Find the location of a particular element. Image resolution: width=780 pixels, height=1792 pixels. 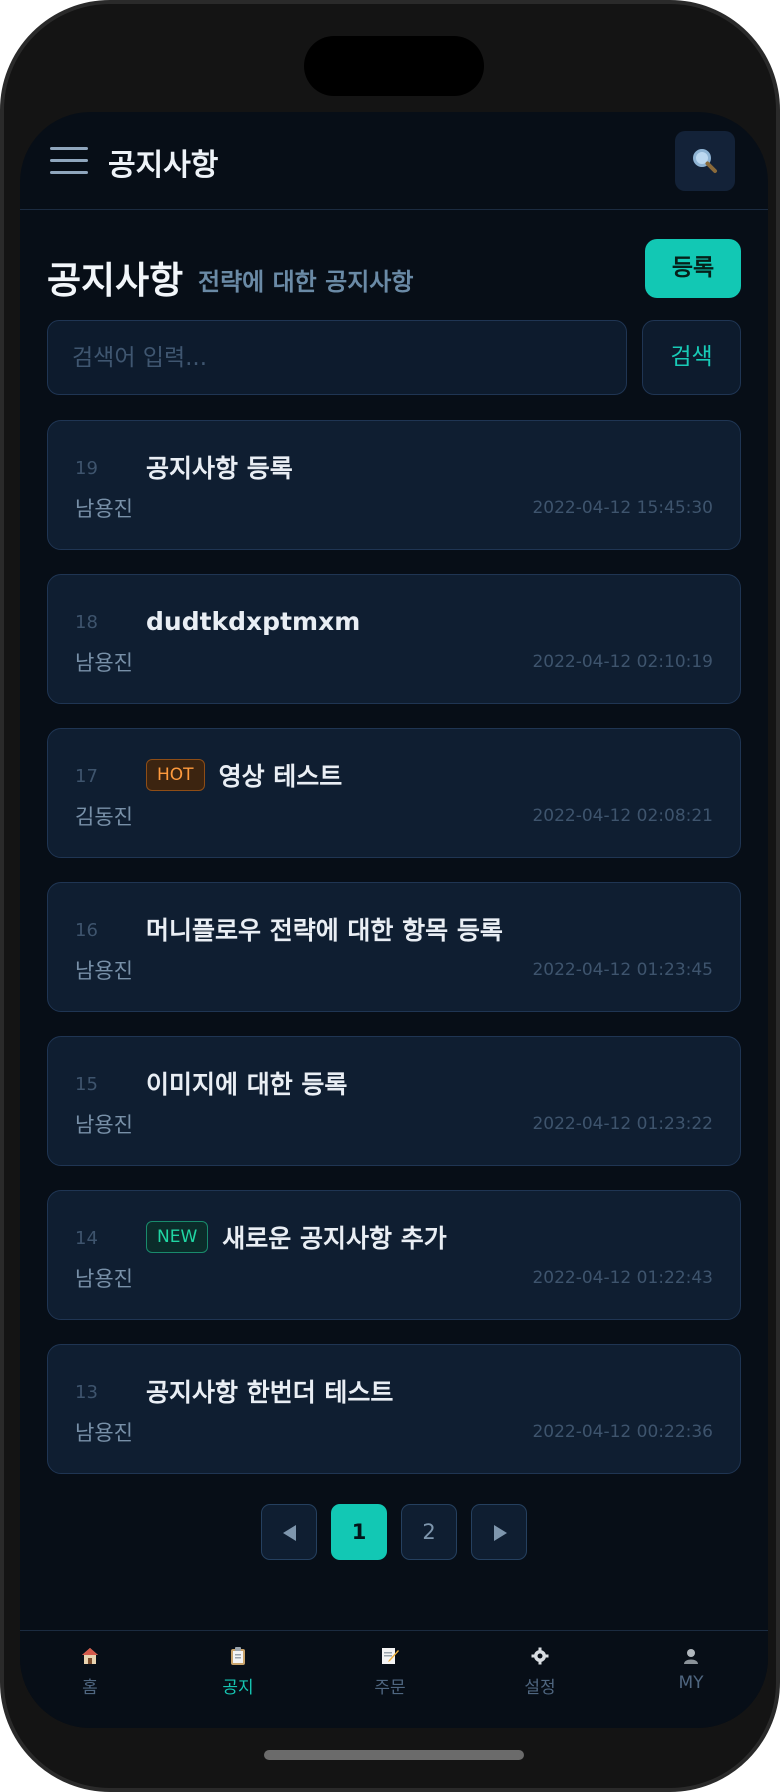

notice-date: 2022-04-12 00:22:36 is located at coordinates (622, 1432).